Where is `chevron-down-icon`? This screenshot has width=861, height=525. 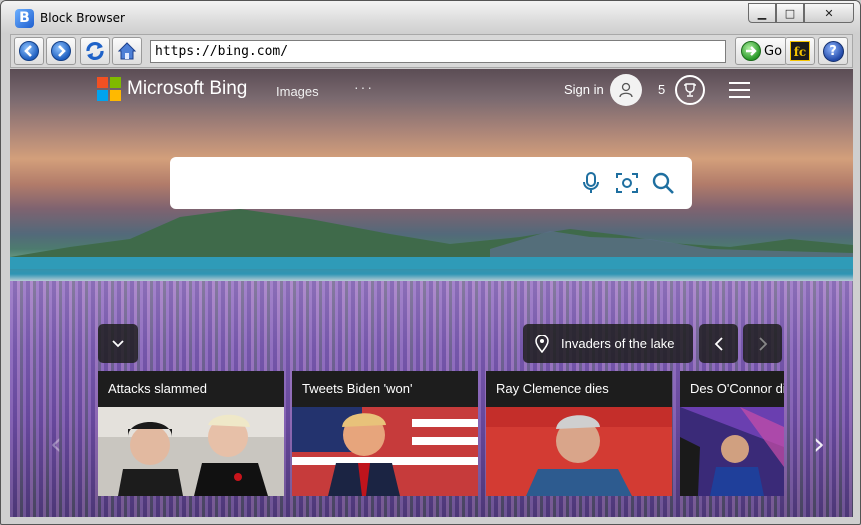 chevron-down-icon is located at coordinates (118, 343).